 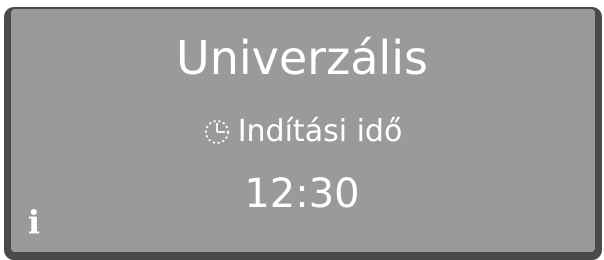 What do you see at coordinates (320, 131) in the screenshot?
I see `start-time-label: Indítási idő` at bounding box center [320, 131].